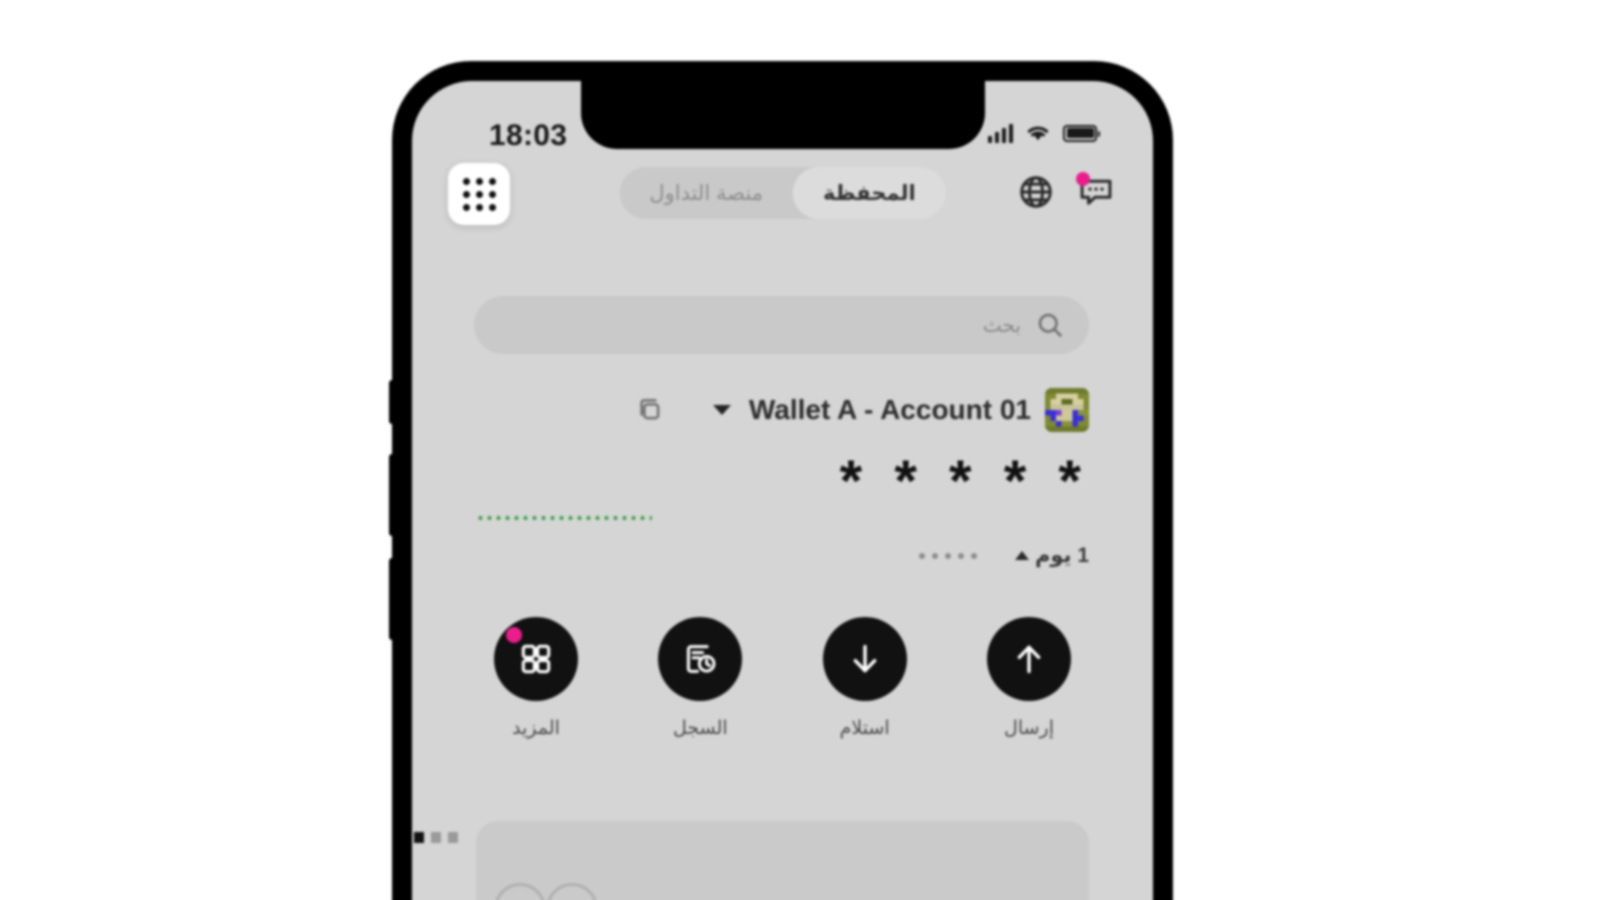  Describe the element at coordinates (1029, 728) in the screenshot. I see `action-send-label: إرسال` at that location.